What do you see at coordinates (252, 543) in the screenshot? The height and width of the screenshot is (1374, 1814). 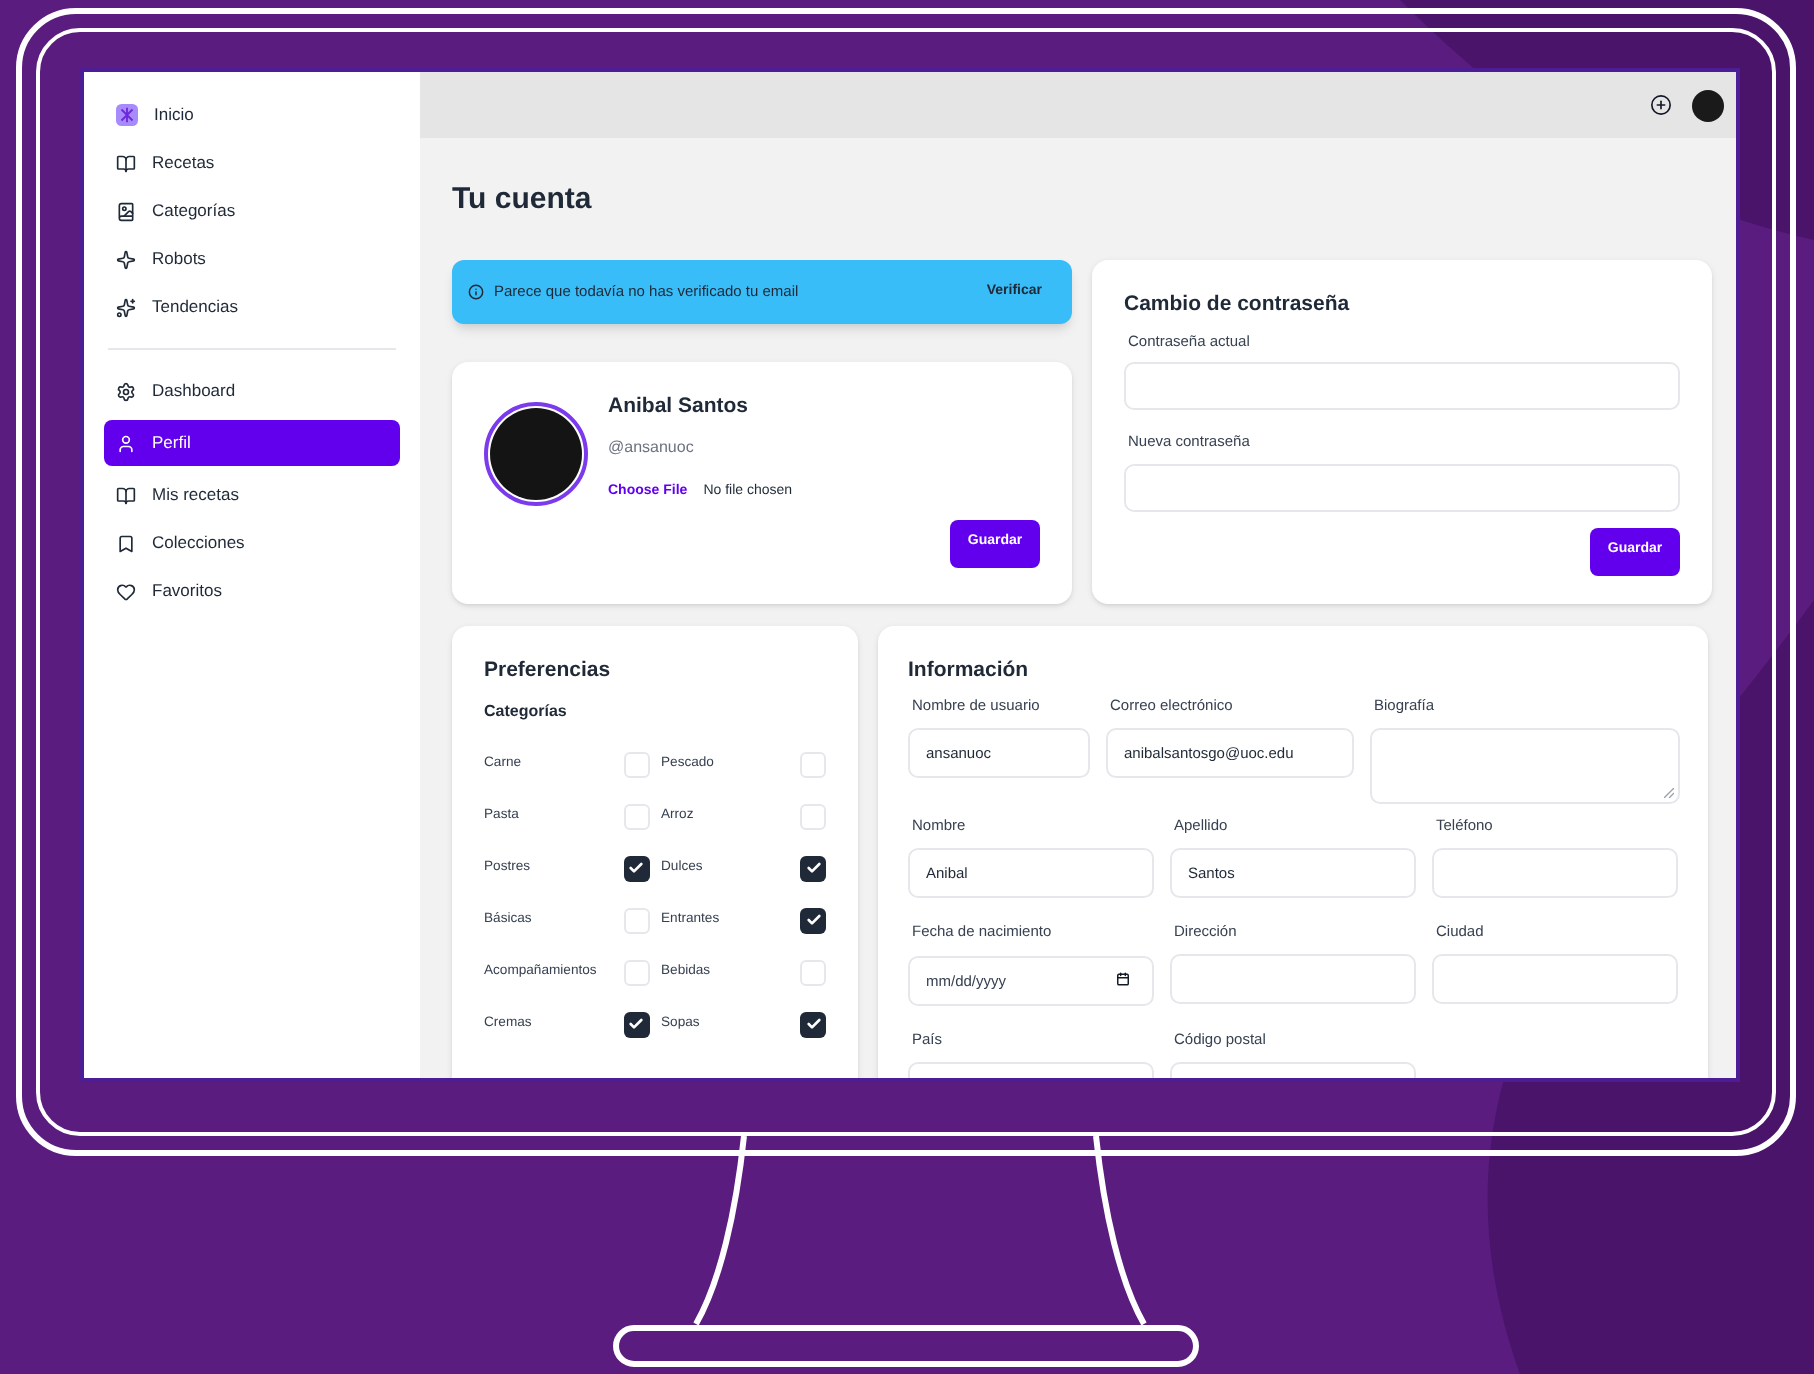 I see `sidebar-item: Colecciones` at bounding box center [252, 543].